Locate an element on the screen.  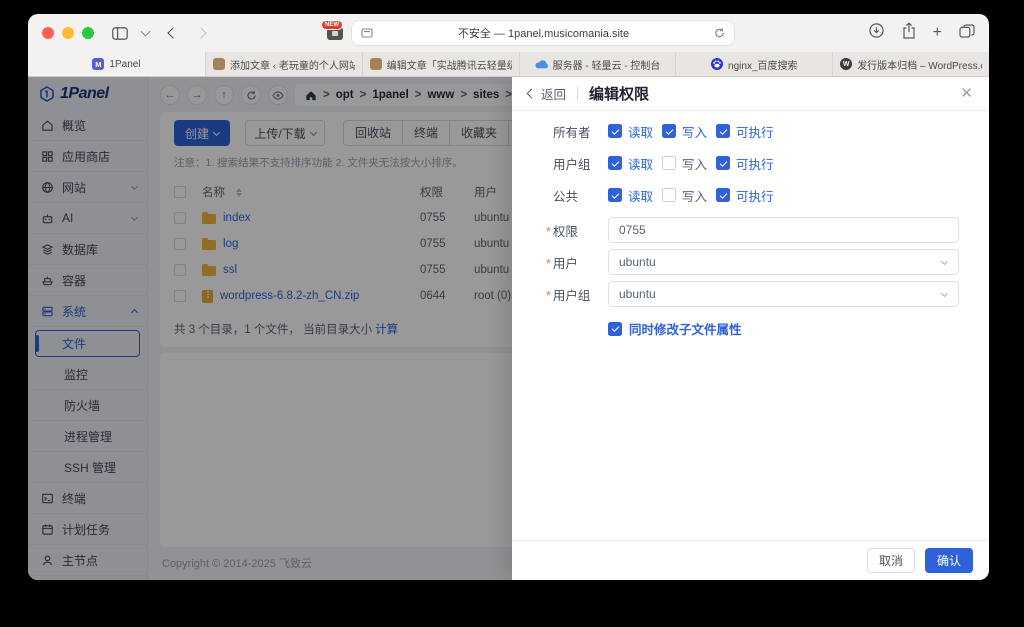
tab-baidu-search: nginx_百度搜索 is located at coordinates (755, 64).